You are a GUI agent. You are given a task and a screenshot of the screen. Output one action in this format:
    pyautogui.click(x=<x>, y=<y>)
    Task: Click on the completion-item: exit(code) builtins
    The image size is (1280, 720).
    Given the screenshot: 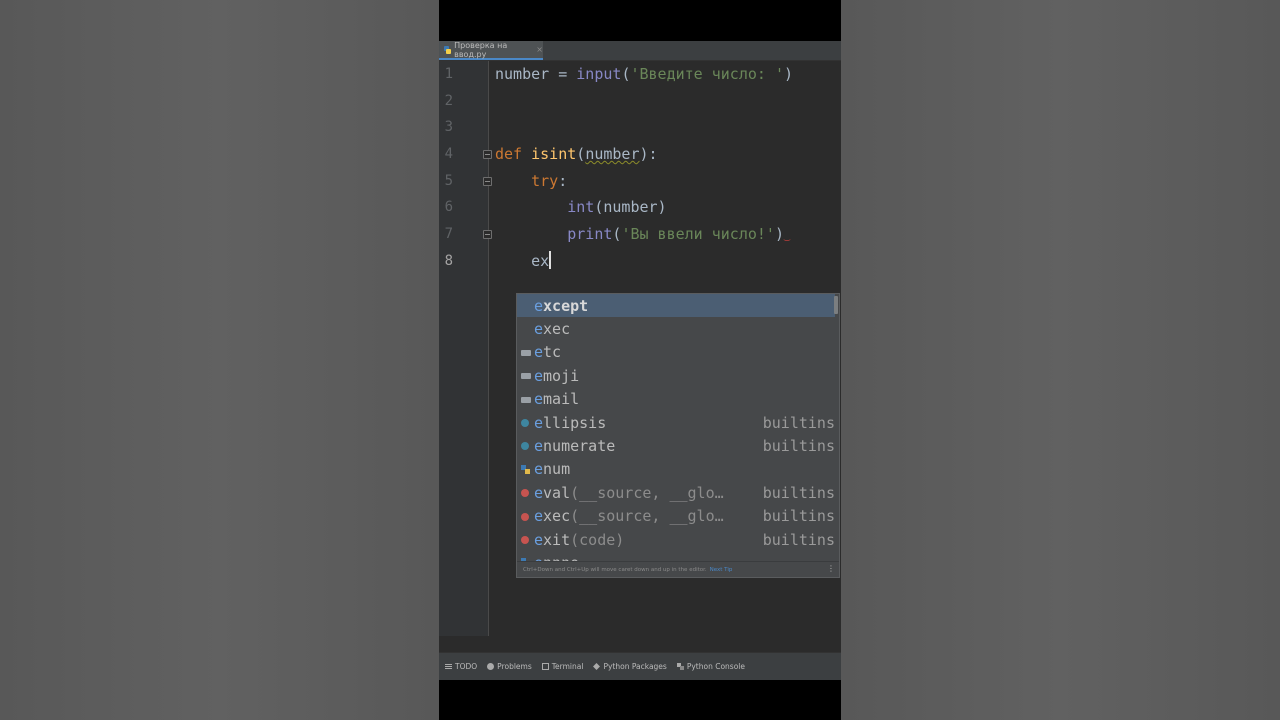 What is the action you would take?
    pyautogui.click(x=676, y=539)
    